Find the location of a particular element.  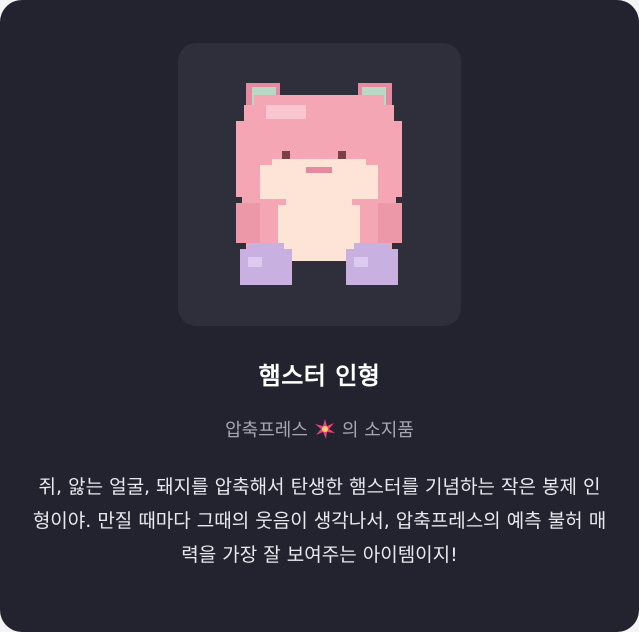

sparkle-icon is located at coordinates (324, 429).